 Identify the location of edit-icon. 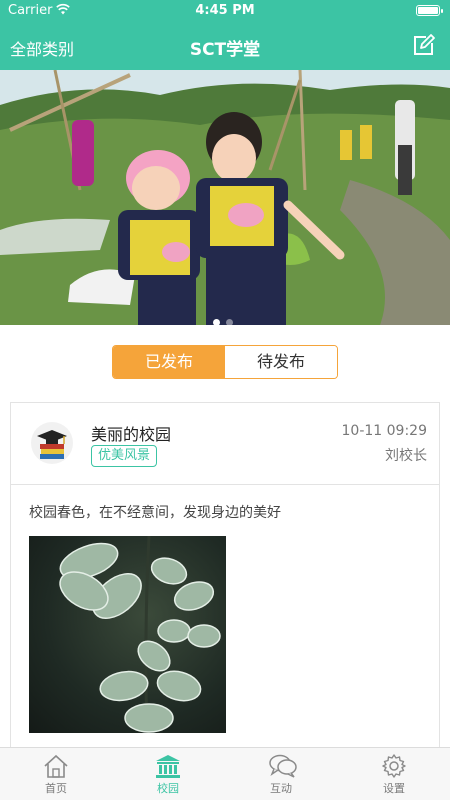
(424, 45).